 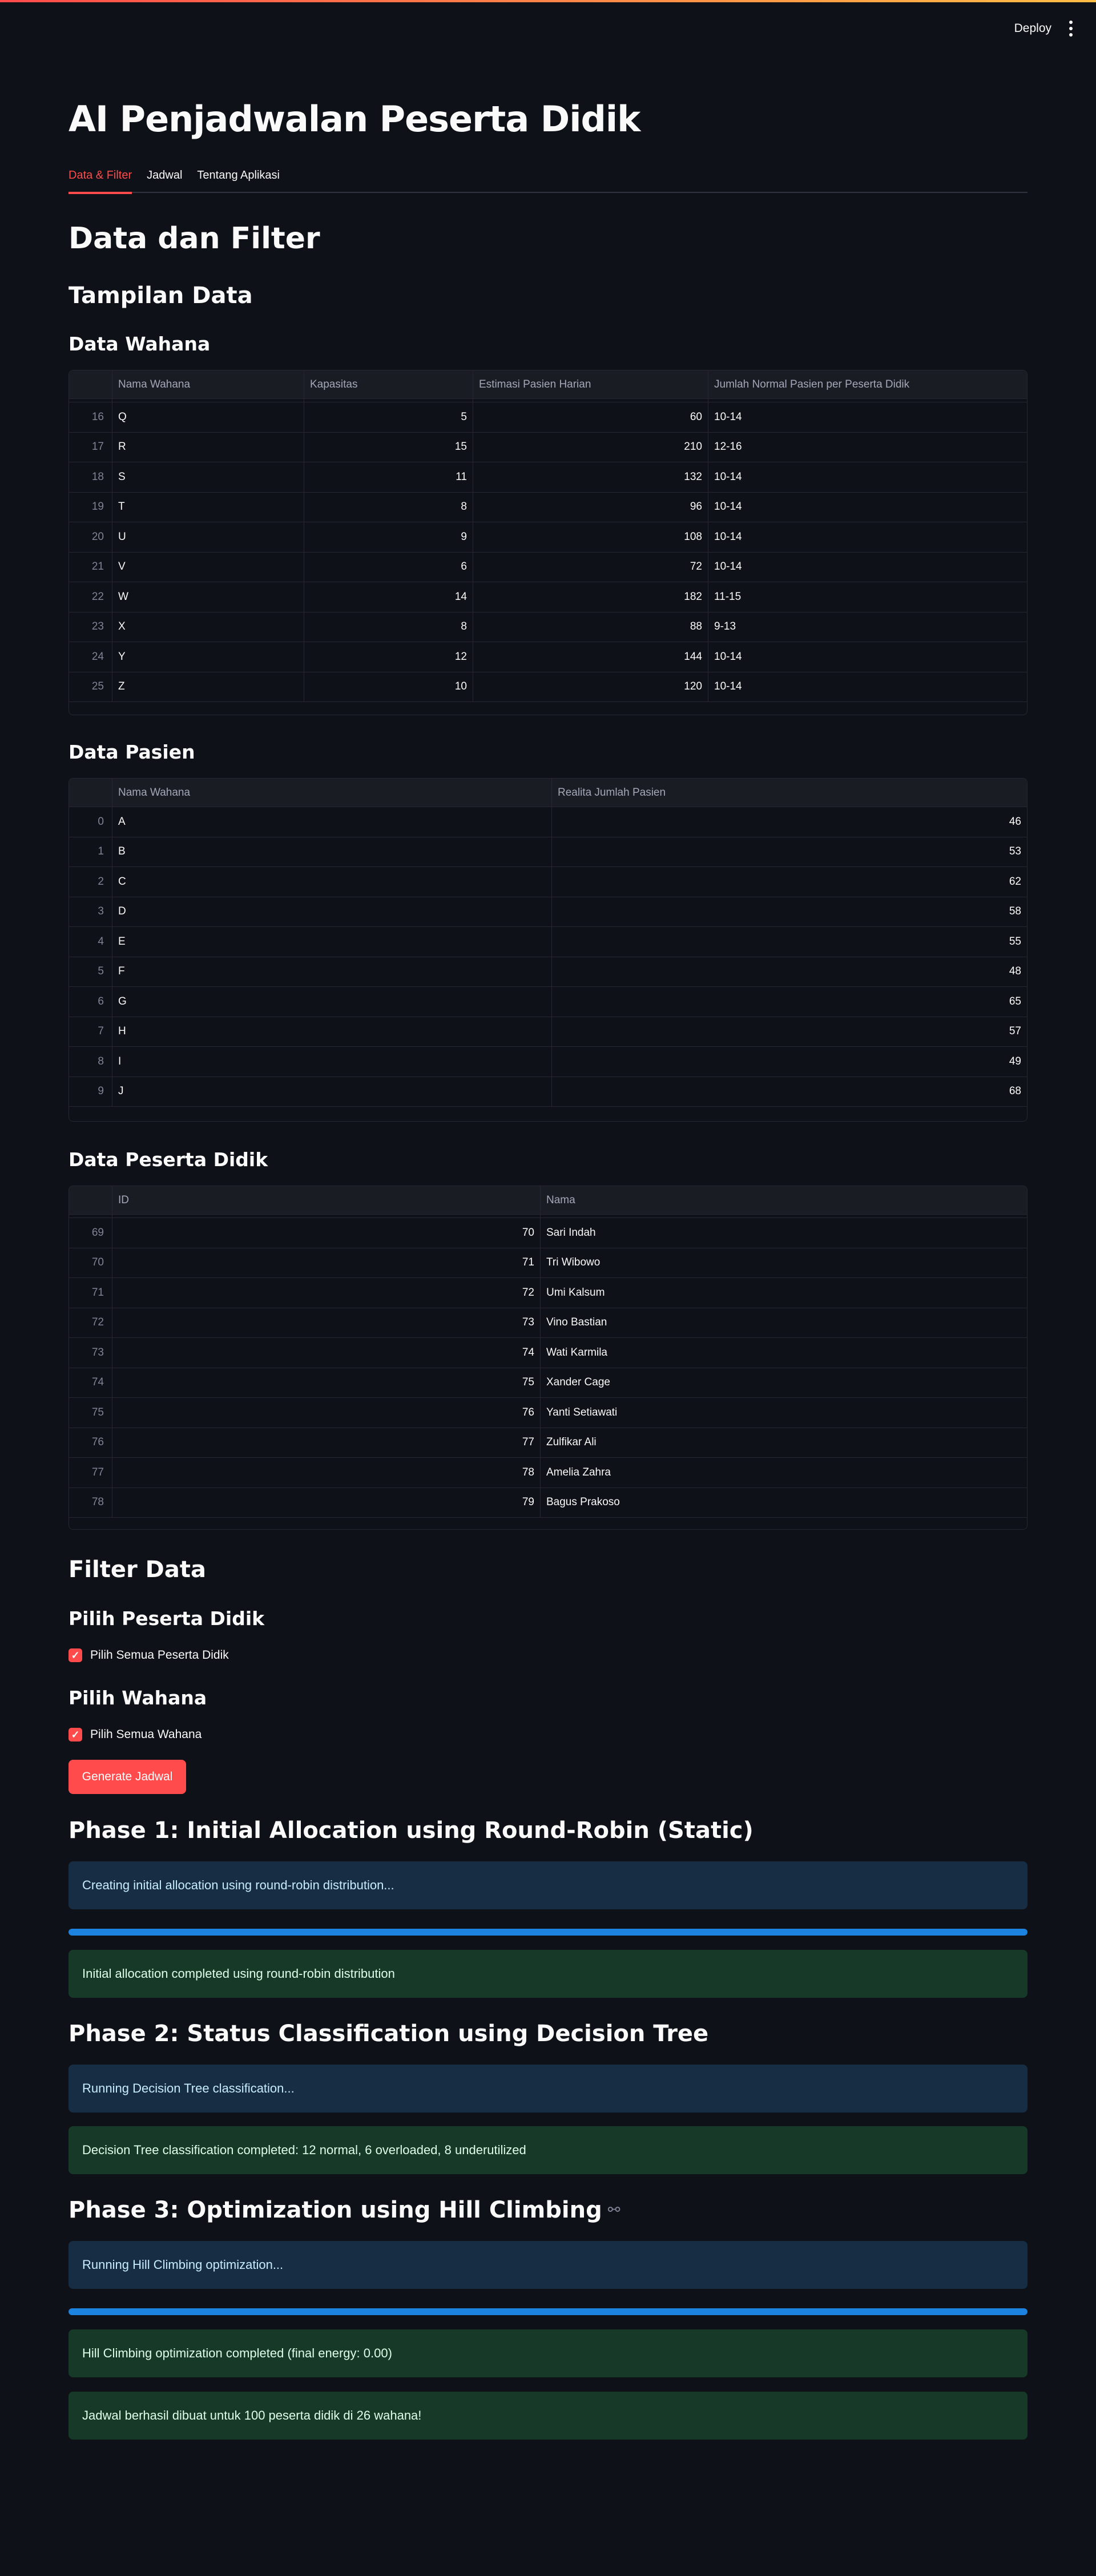 What do you see at coordinates (332, 972) in the screenshot?
I see `table-cell: F` at bounding box center [332, 972].